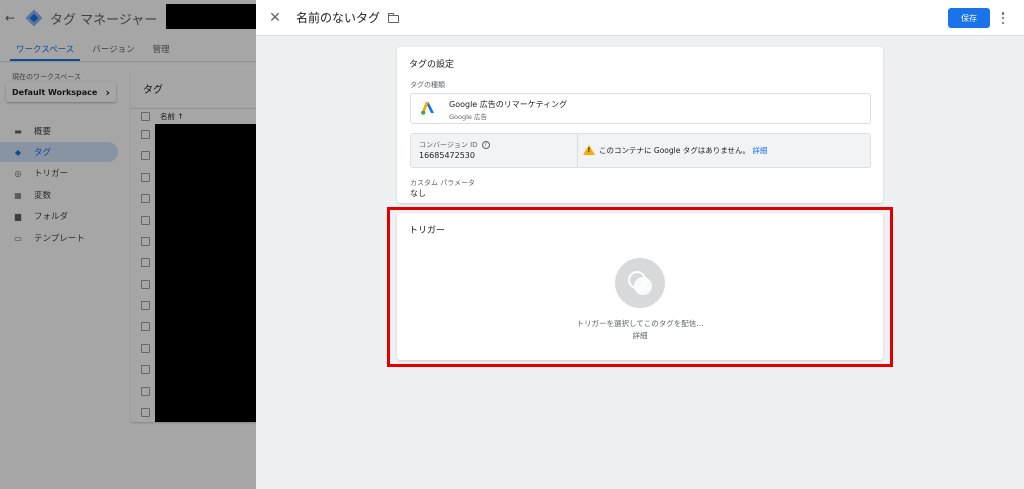 This screenshot has width=1024, height=489. Describe the element at coordinates (1003, 18) in the screenshot. I see `more-vert-icon` at that location.